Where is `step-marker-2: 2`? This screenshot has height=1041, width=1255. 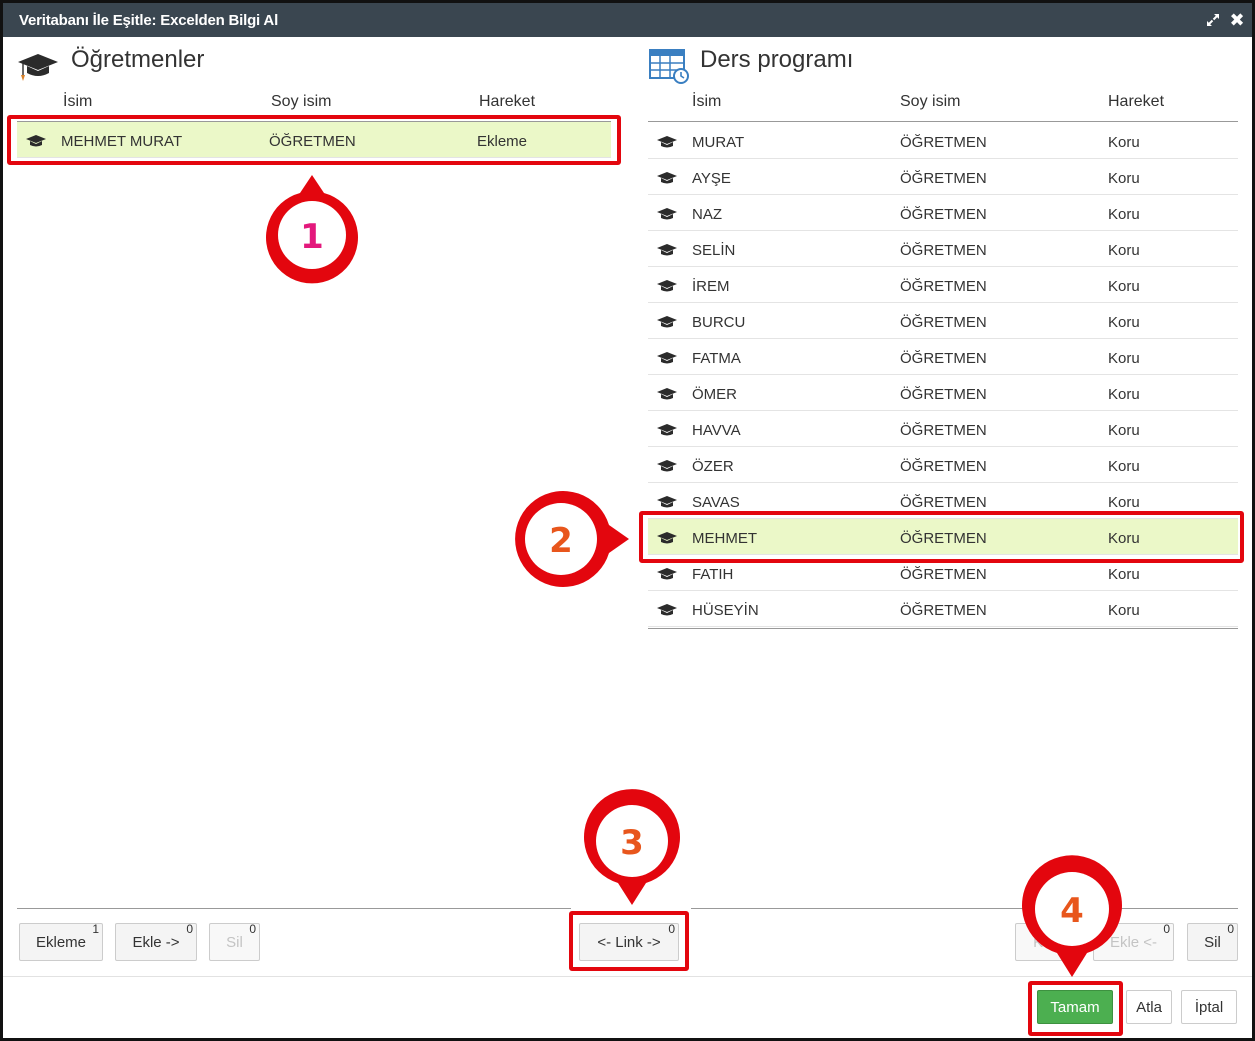
step-marker-2: 2 is located at coordinates (569, 541).